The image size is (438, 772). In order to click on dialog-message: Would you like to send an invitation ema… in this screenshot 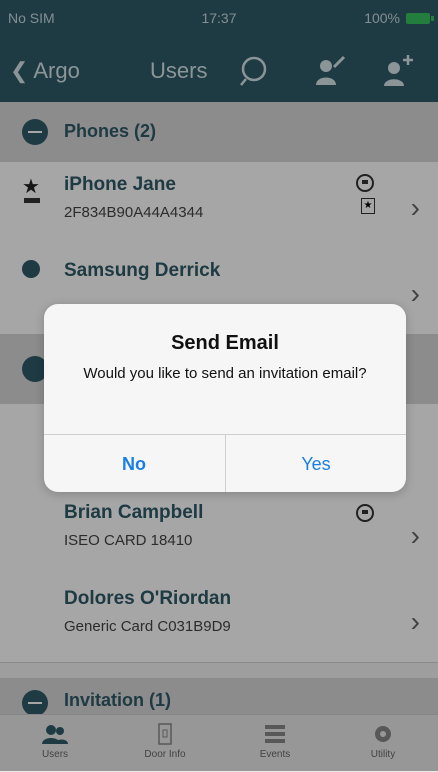, I will do `click(225, 373)`.